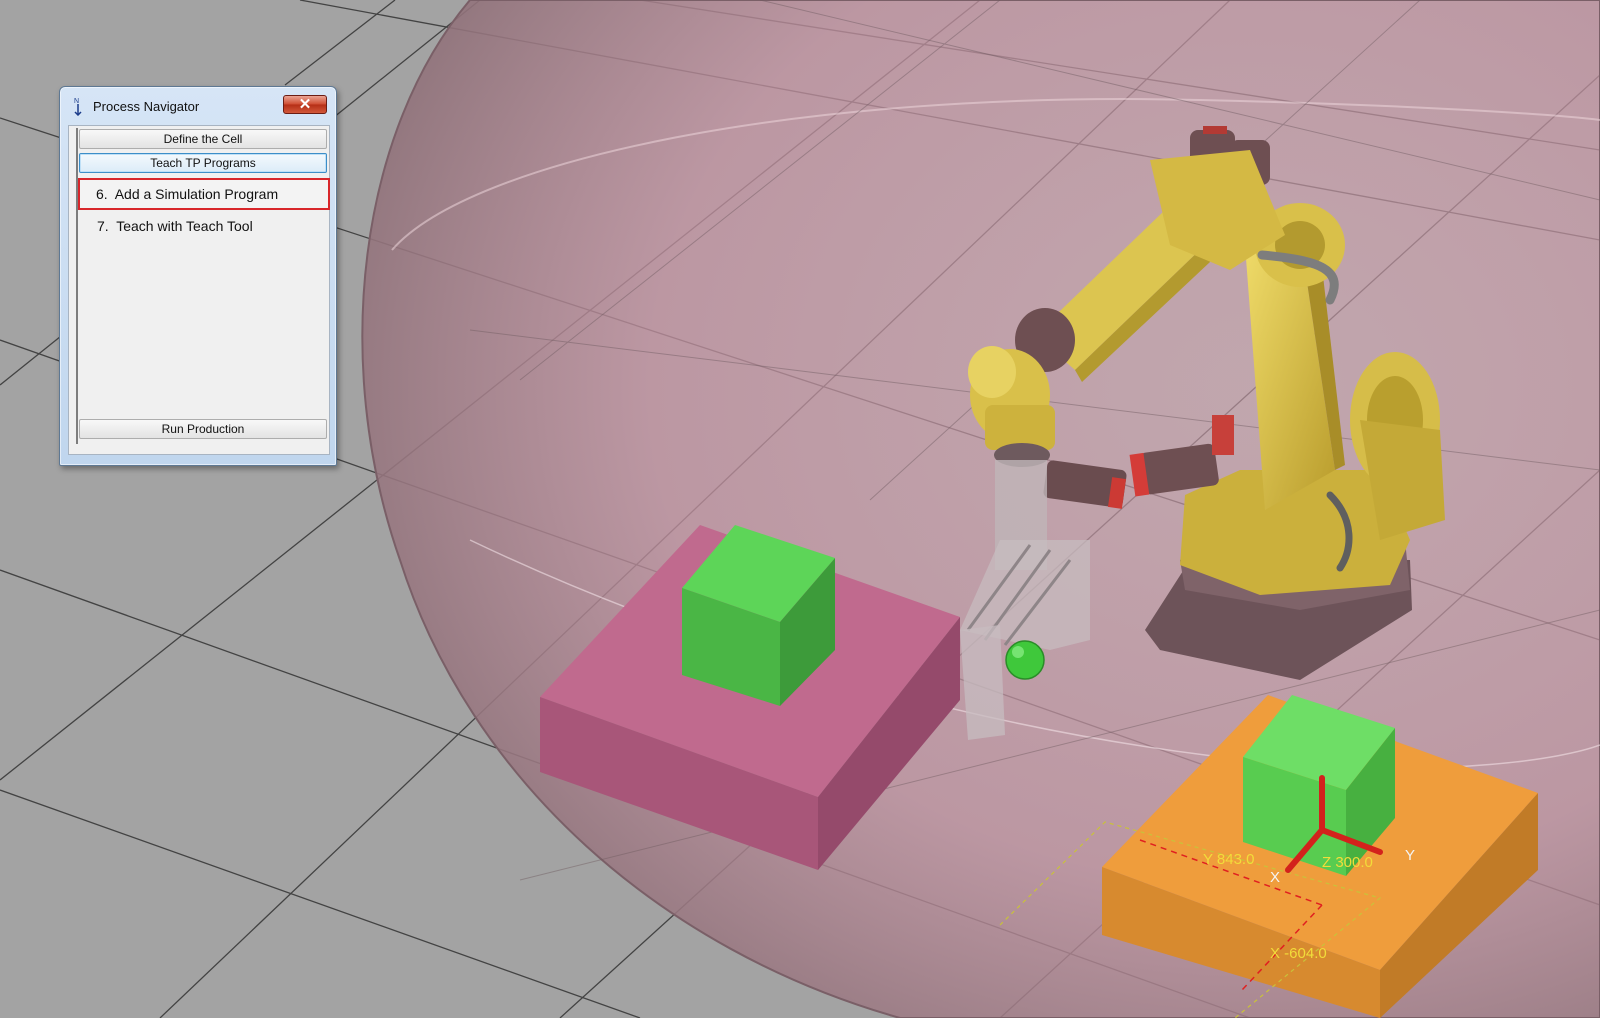 The width and height of the screenshot is (1600, 1018). I want to click on step-teach-with-teach-tool: 7. Teach with Teach Tool, so click(204, 226).